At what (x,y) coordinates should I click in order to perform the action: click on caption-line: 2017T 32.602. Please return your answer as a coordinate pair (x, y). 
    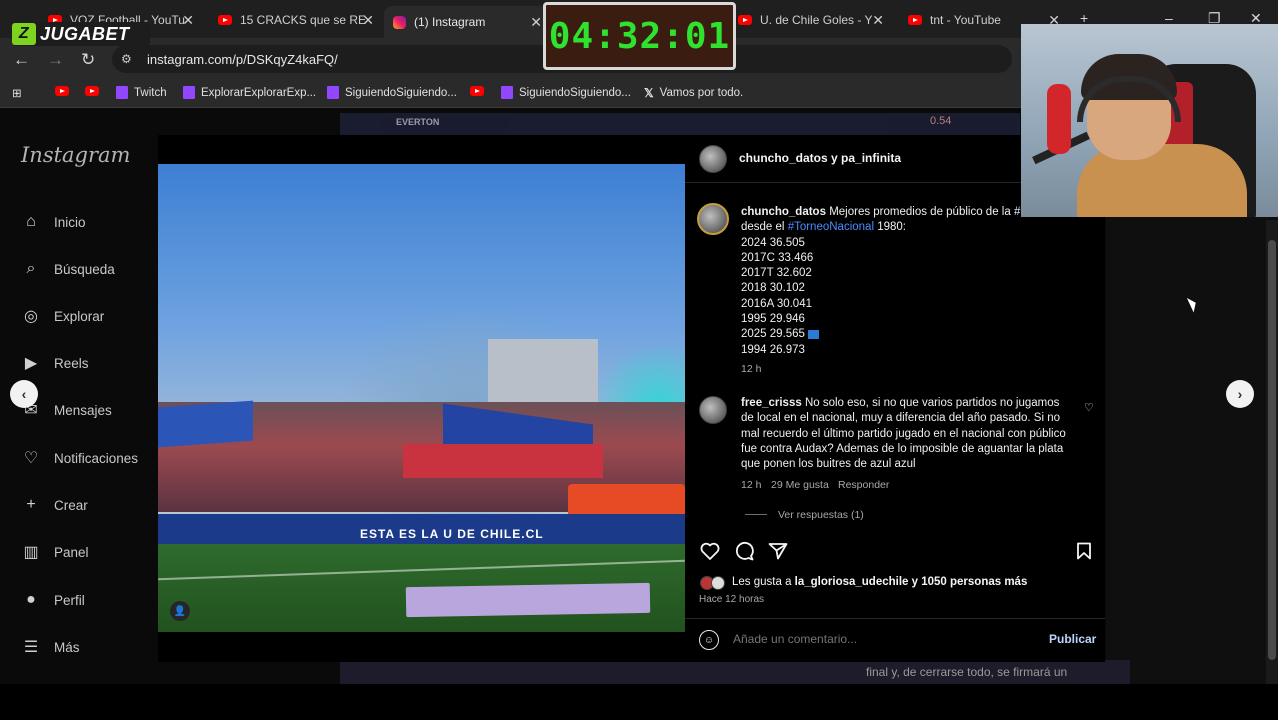
    Looking at the image, I should click on (776, 273).